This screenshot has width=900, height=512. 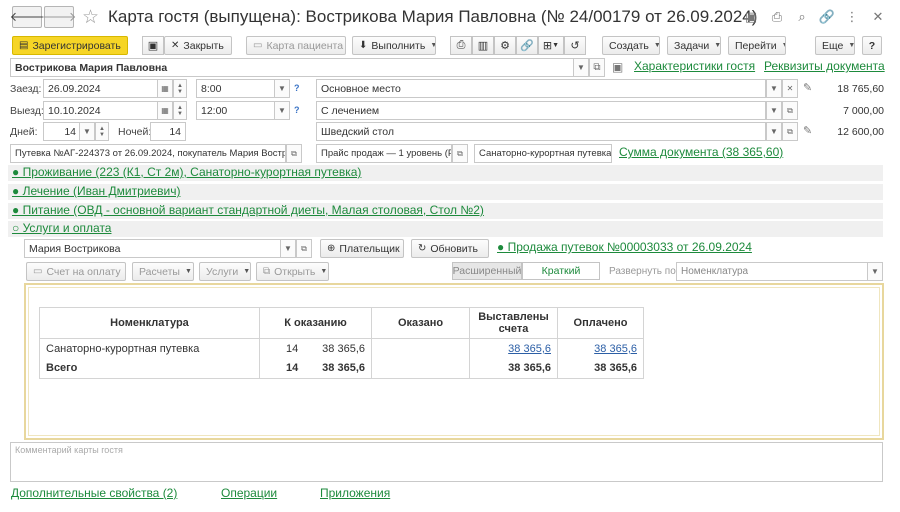 I want to click on service-2-dropdown: ▼, so click(x=774, y=110).